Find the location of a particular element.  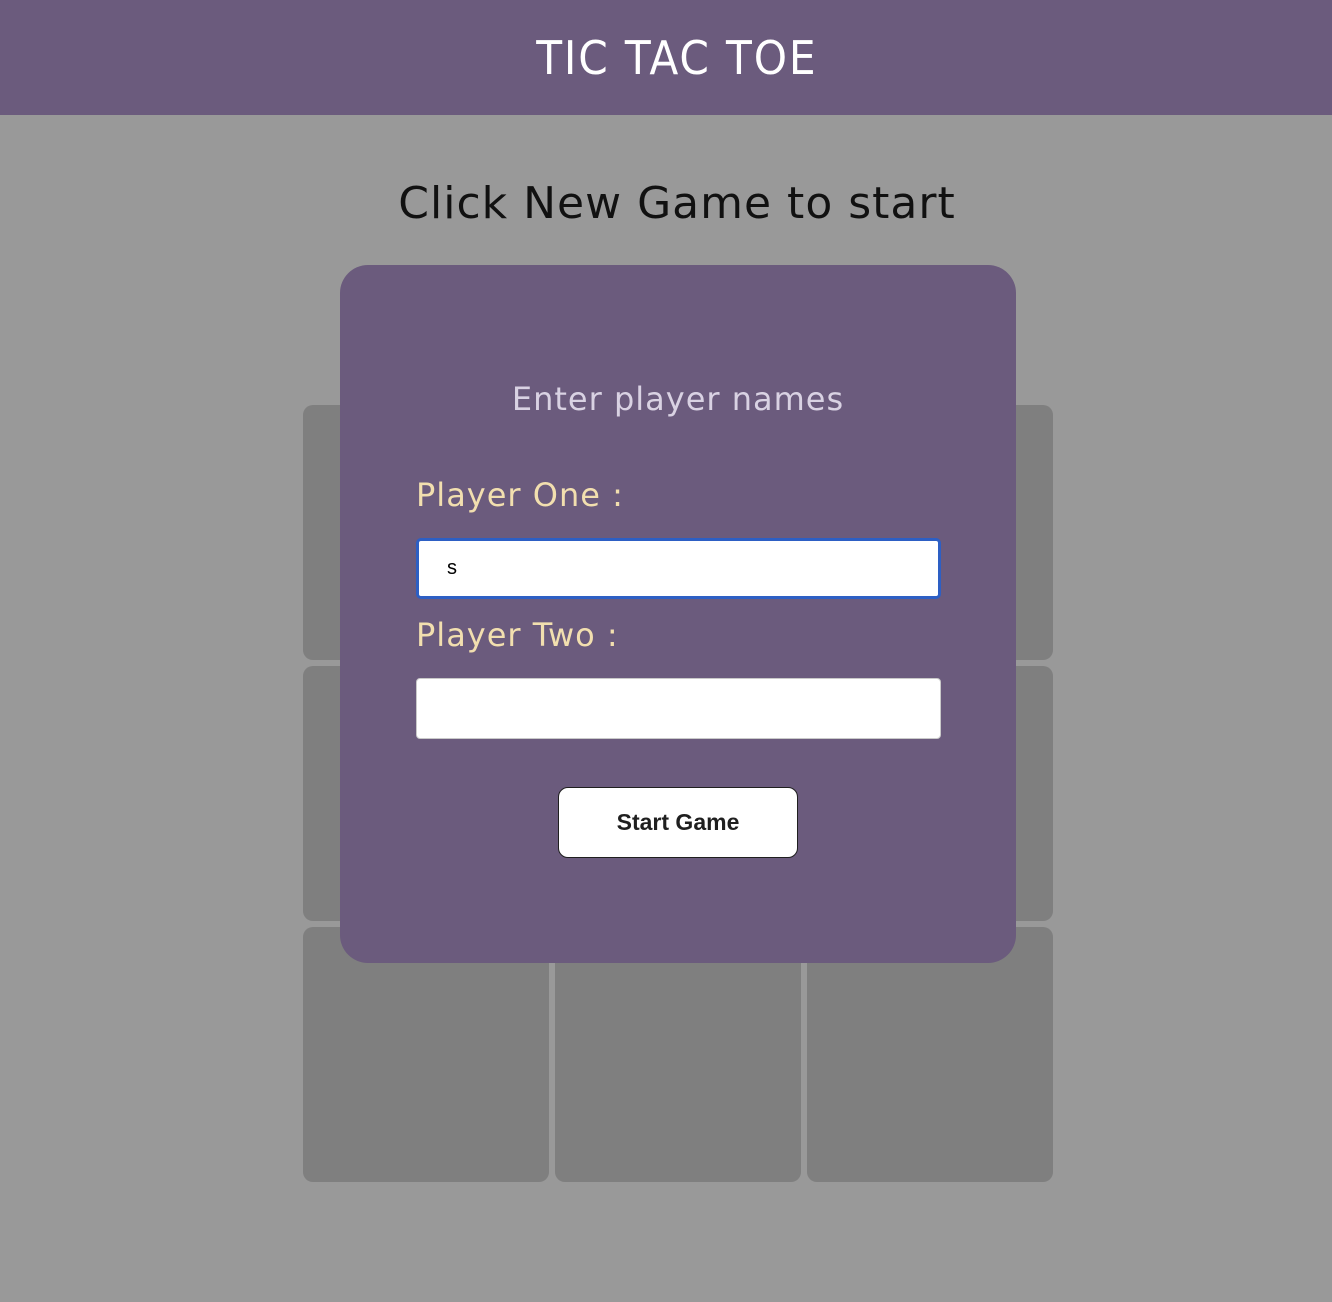

player-two-label: Player Two : is located at coordinates (517, 635).